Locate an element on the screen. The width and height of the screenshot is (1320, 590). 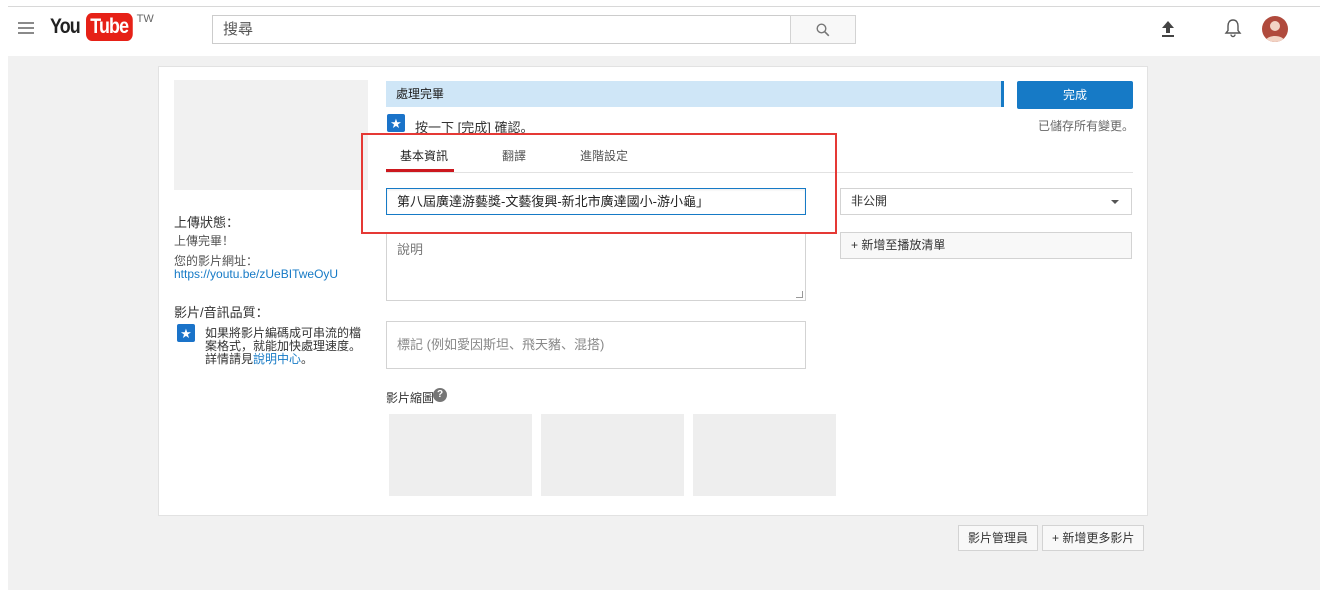
quality-note-end: 。 is located at coordinates (307, 359).